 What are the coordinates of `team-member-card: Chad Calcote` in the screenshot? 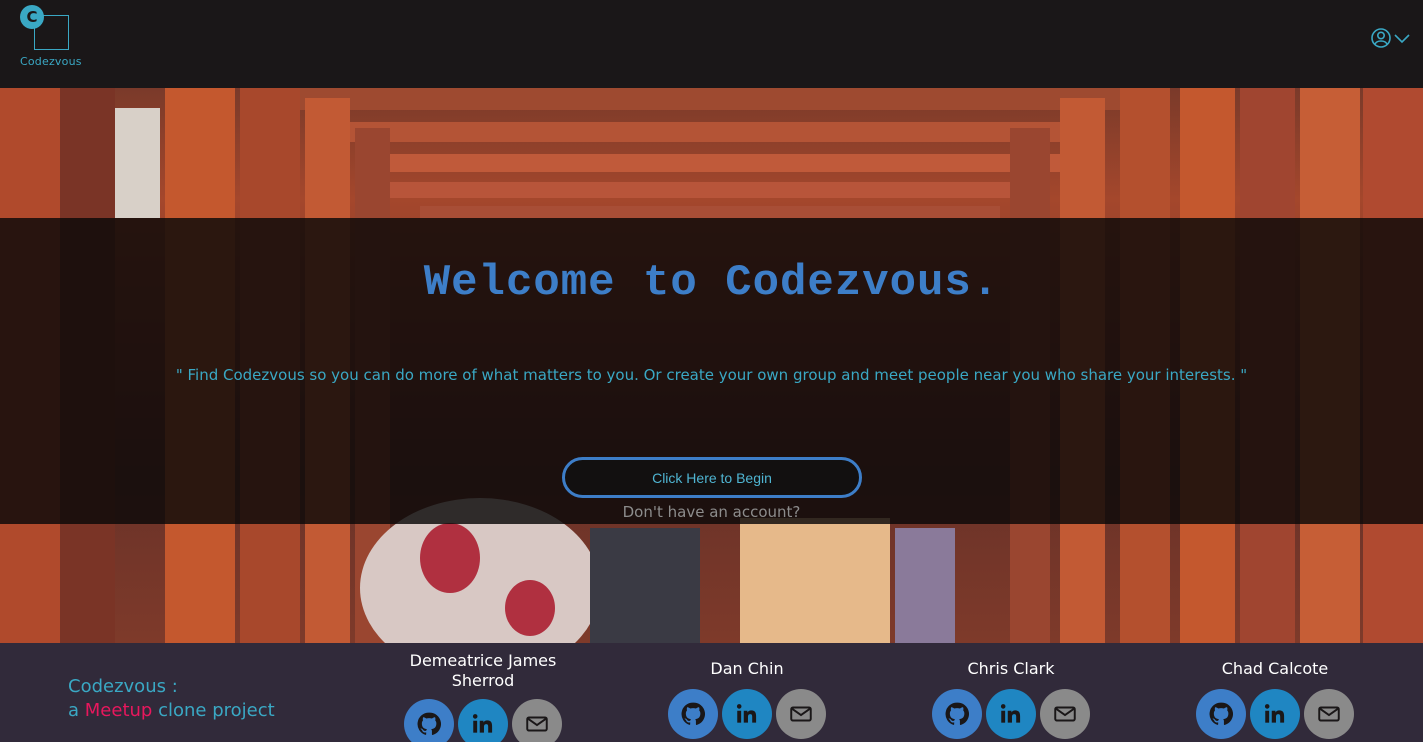 It's located at (1275, 694).